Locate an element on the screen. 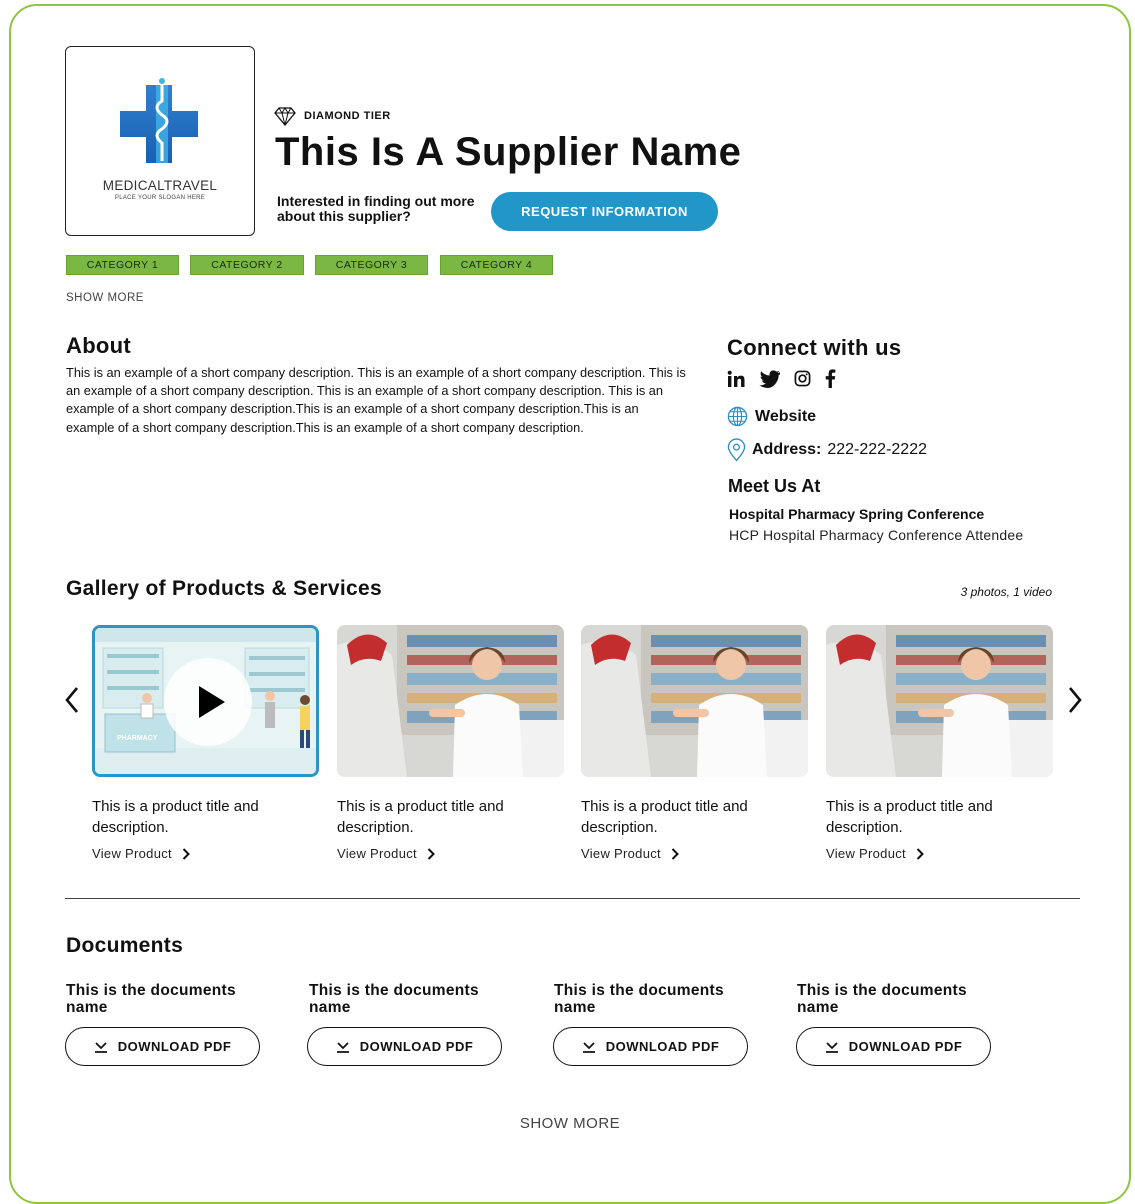  supplier-logo: MEDICALTRAVEL PLACE YOUR SLOGAN HERE is located at coordinates (160, 141).